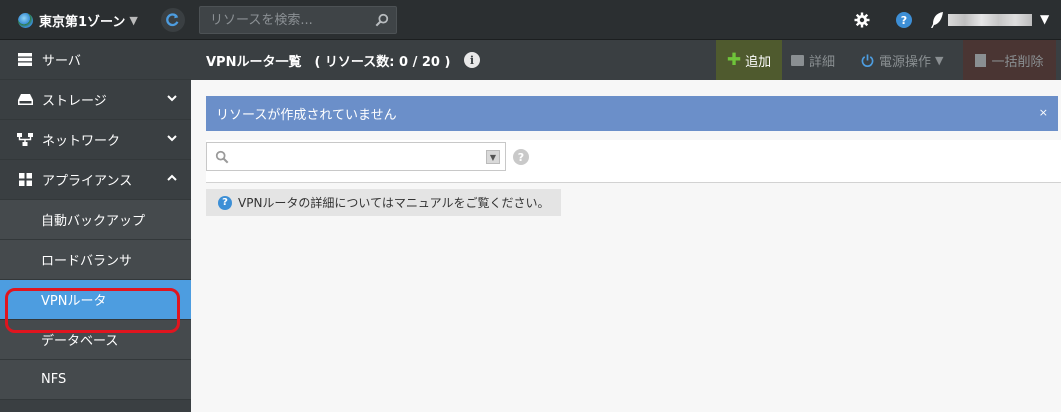 This screenshot has width=1061, height=412. I want to click on sidebar-item-label: NFS, so click(54, 379).